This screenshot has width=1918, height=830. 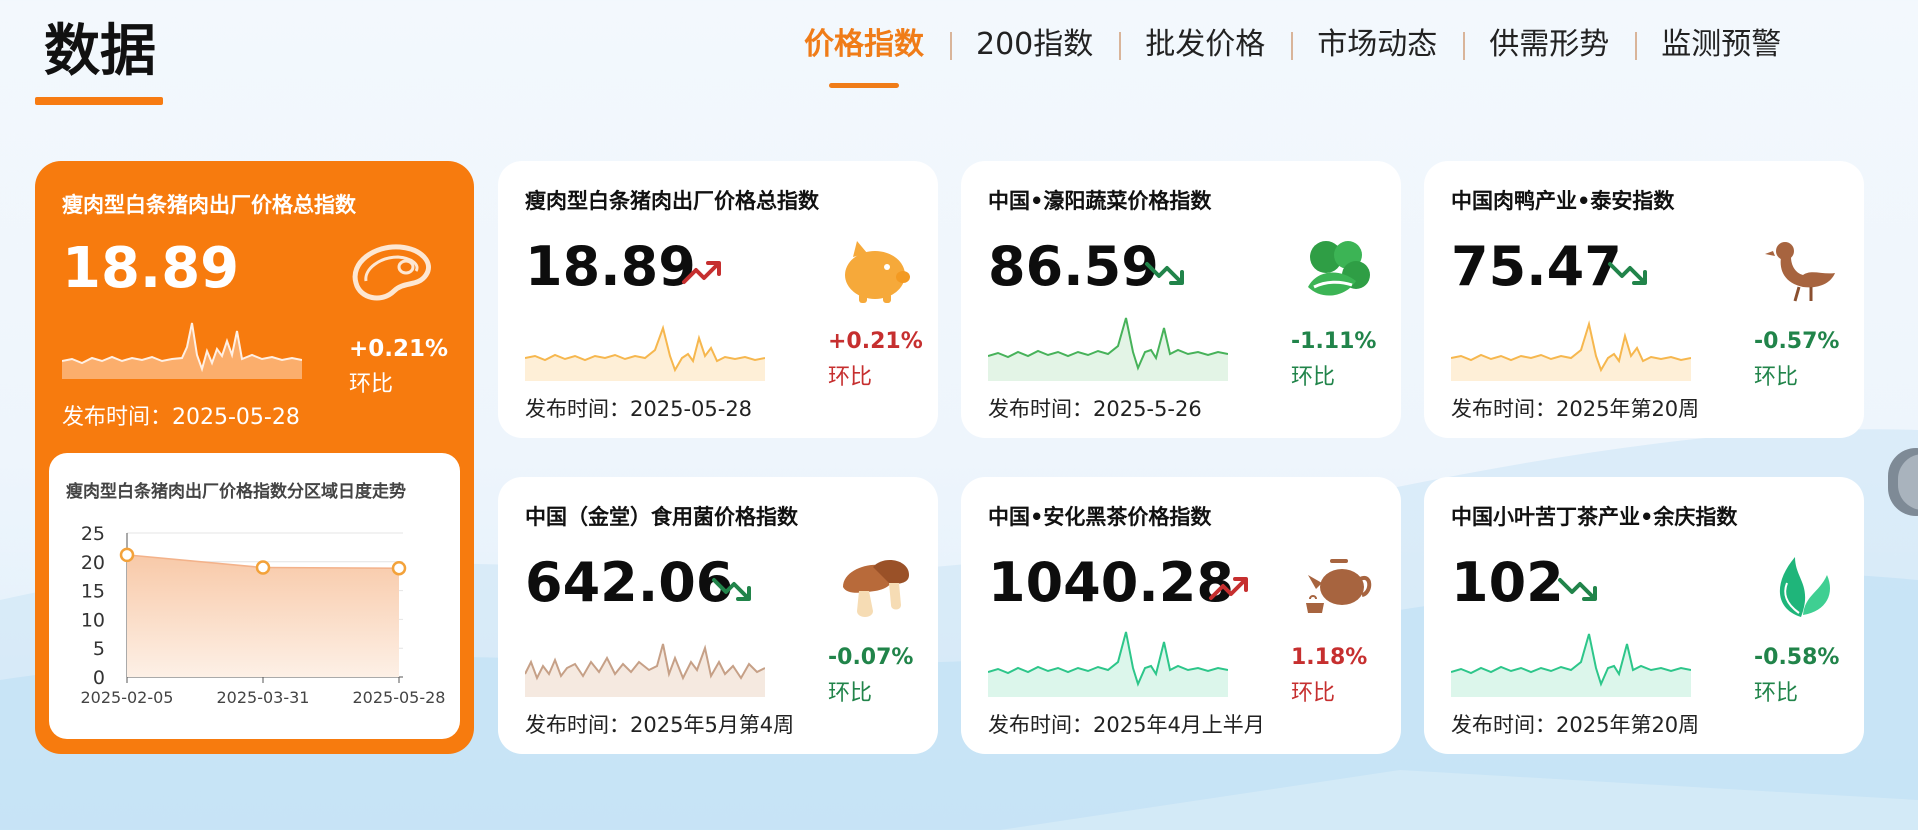 What do you see at coordinates (1800, 272) in the screenshot?
I see `duck-icon` at bounding box center [1800, 272].